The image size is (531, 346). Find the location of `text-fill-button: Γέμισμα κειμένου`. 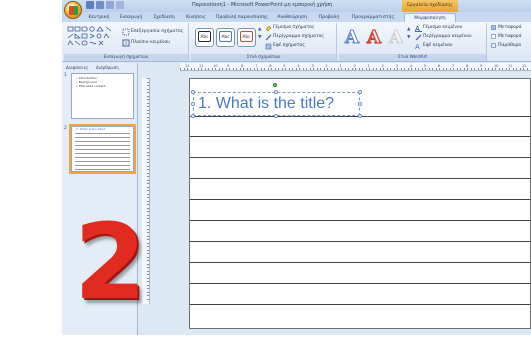

text-fill-button: Γέμισμα κειμένου is located at coordinates (442, 28).